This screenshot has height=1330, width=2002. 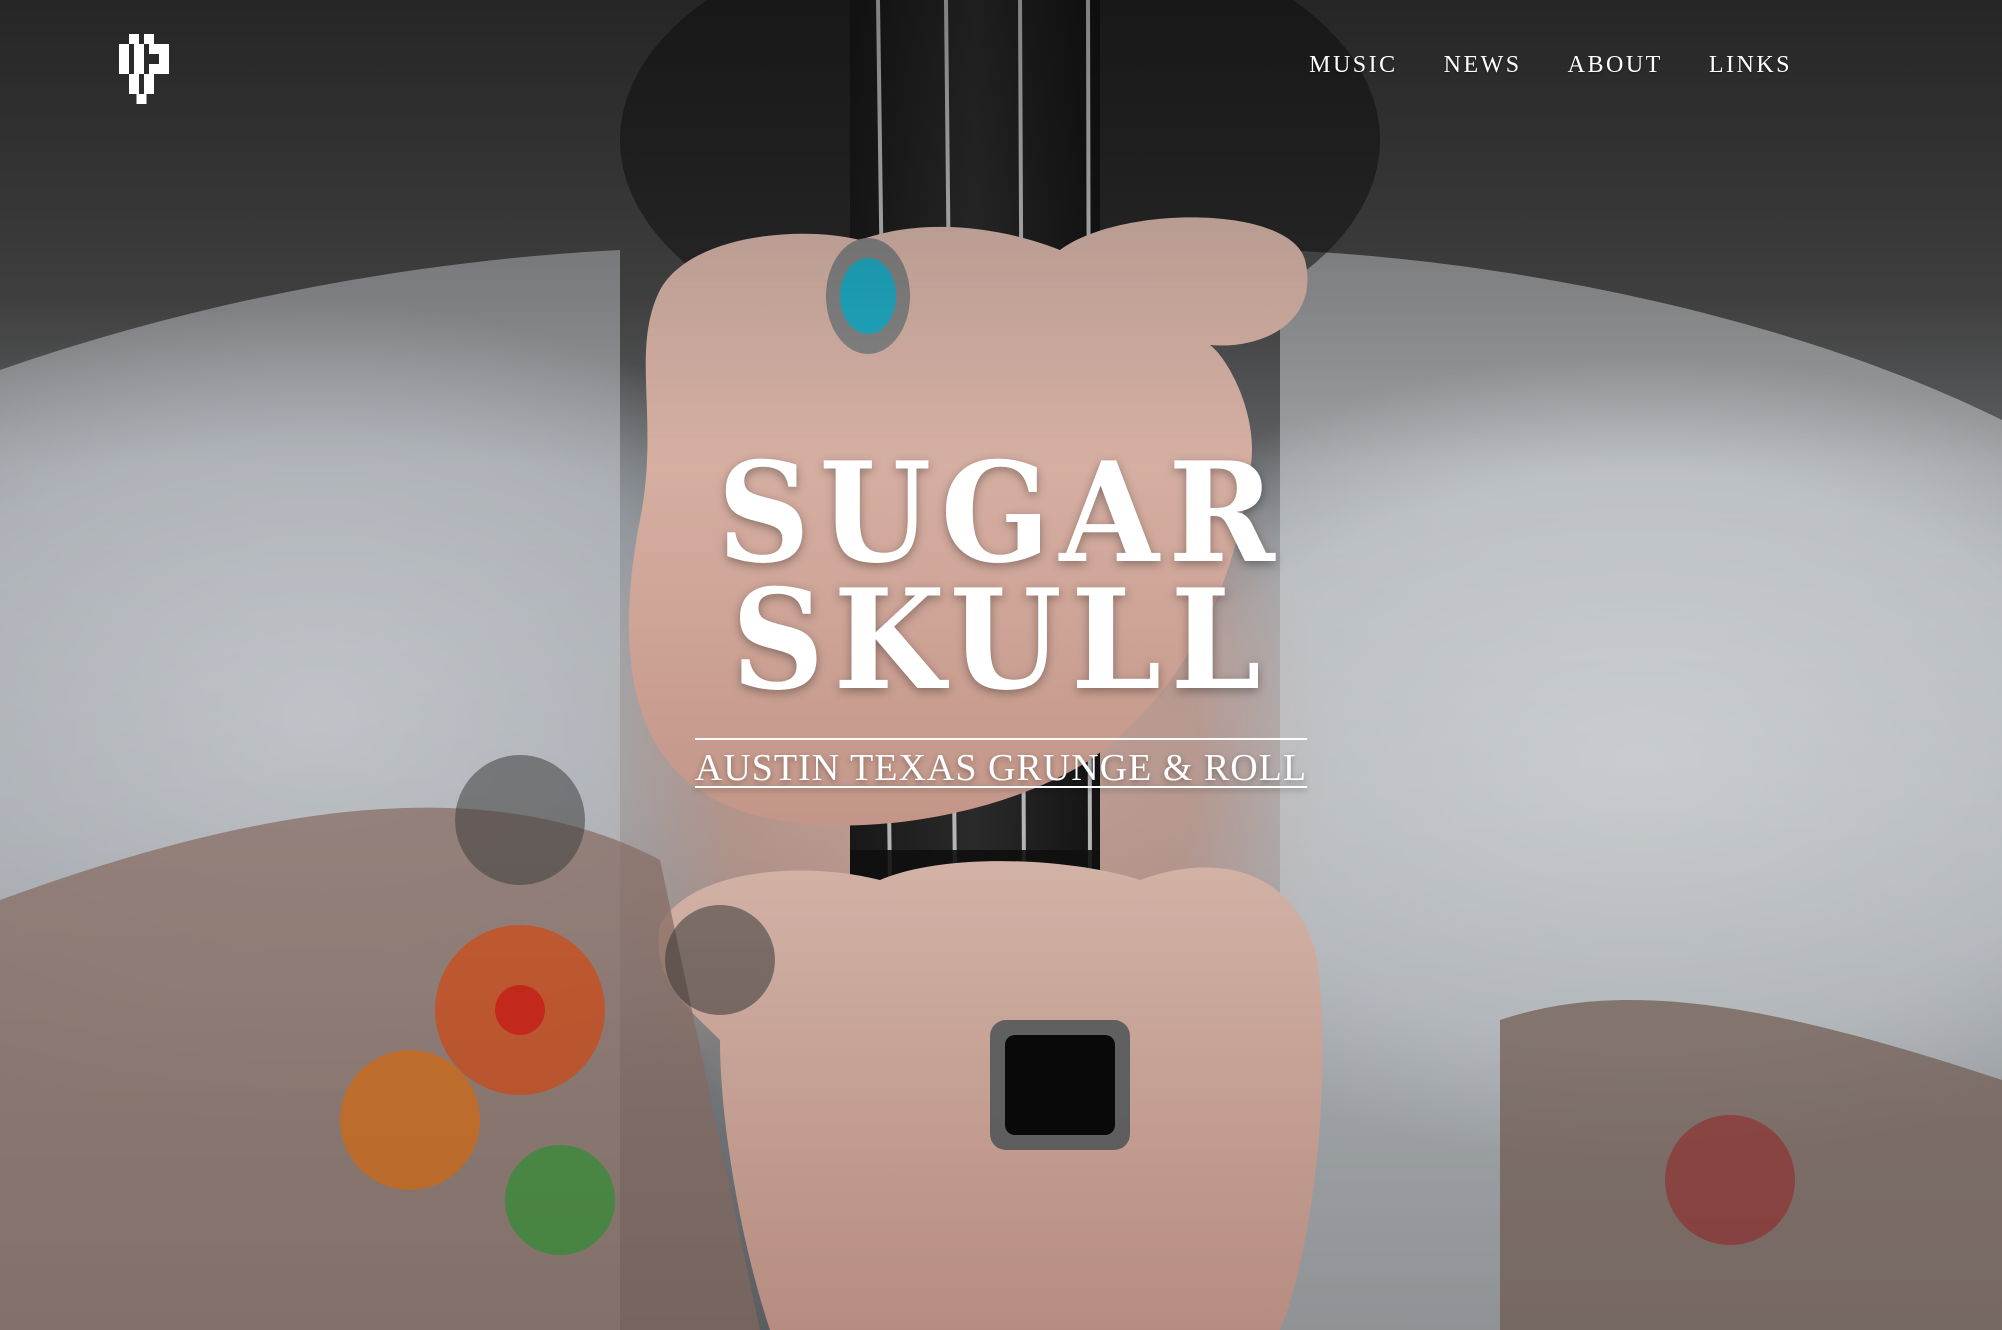 I want to click on nav-news: NEWS, so click(x=1483, y=65).